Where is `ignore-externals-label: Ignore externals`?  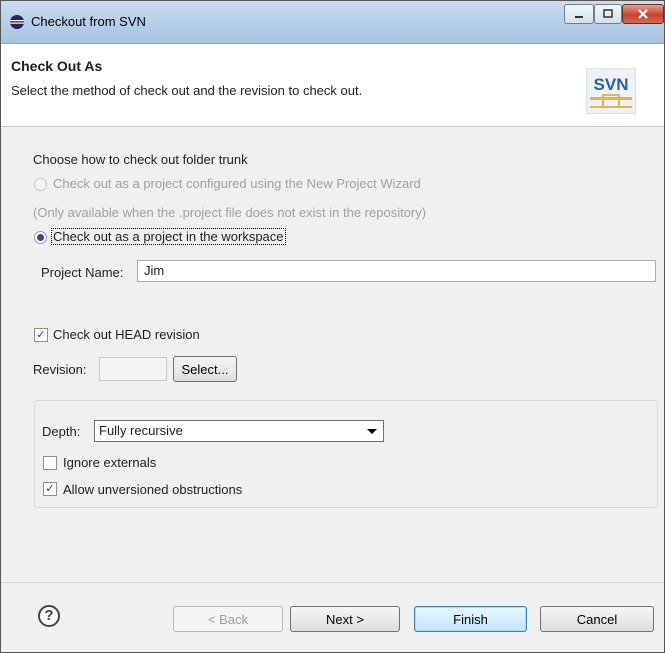 ignore-externals-label: Ignore externals is located at coordinates (110, 462).